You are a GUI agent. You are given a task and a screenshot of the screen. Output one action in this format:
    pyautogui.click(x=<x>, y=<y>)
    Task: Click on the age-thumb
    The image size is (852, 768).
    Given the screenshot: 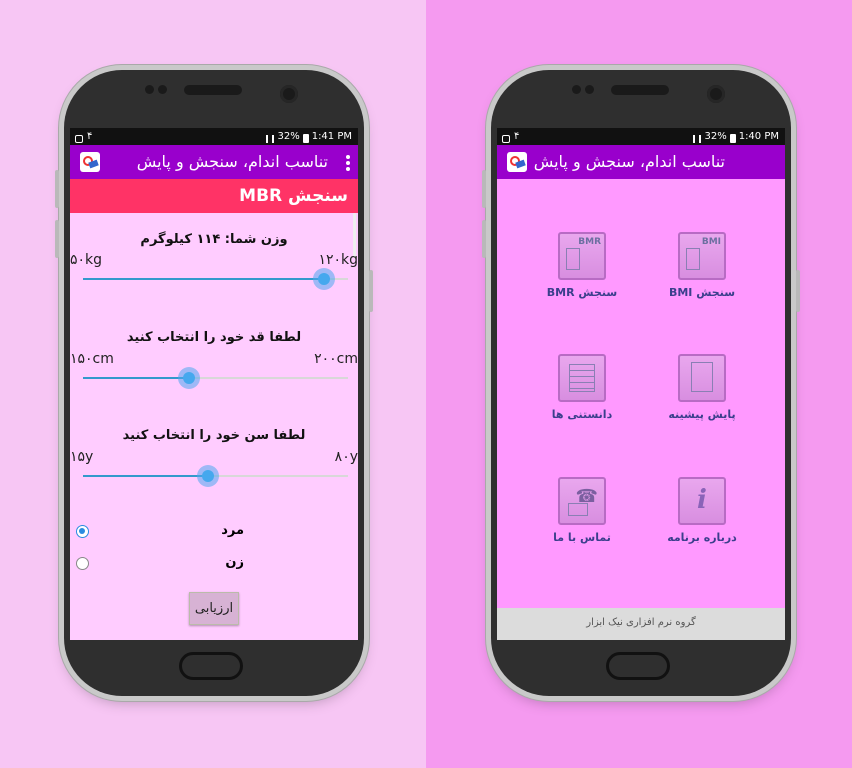 What is the action you would take?
    pyautogui.click(x=207, y=476)
    